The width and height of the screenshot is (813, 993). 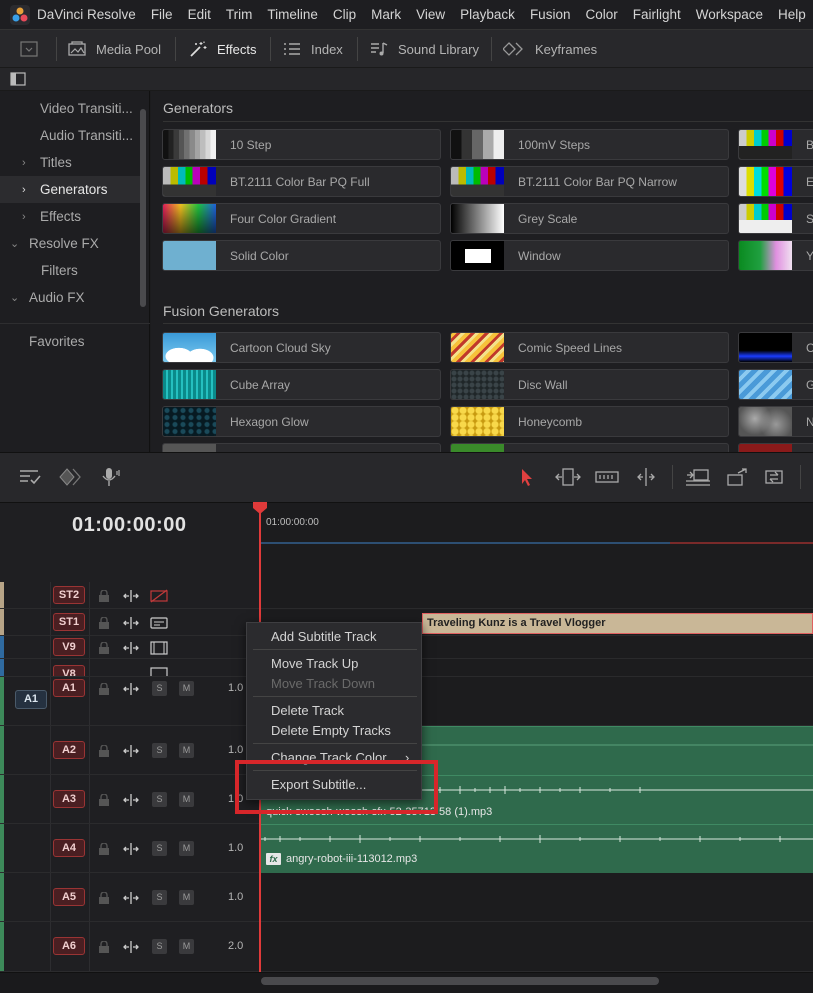 I want to click on sound-library-button: Sound Library, so click(x=424, y=49).